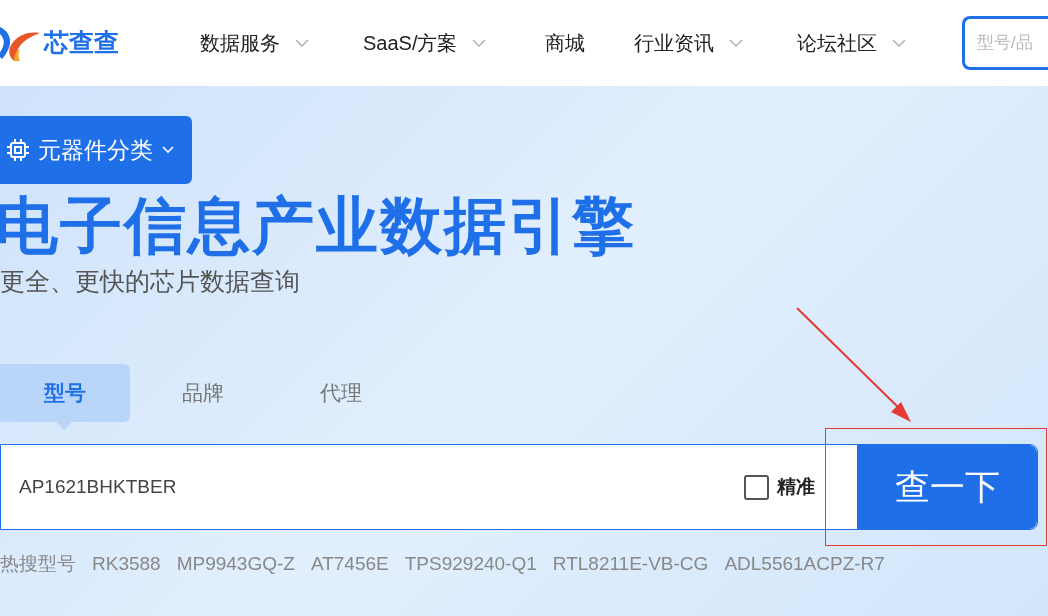 The width and height of the screenshot is (1048, 616). I want to click on search-button: 查一下, so click(947, 487).